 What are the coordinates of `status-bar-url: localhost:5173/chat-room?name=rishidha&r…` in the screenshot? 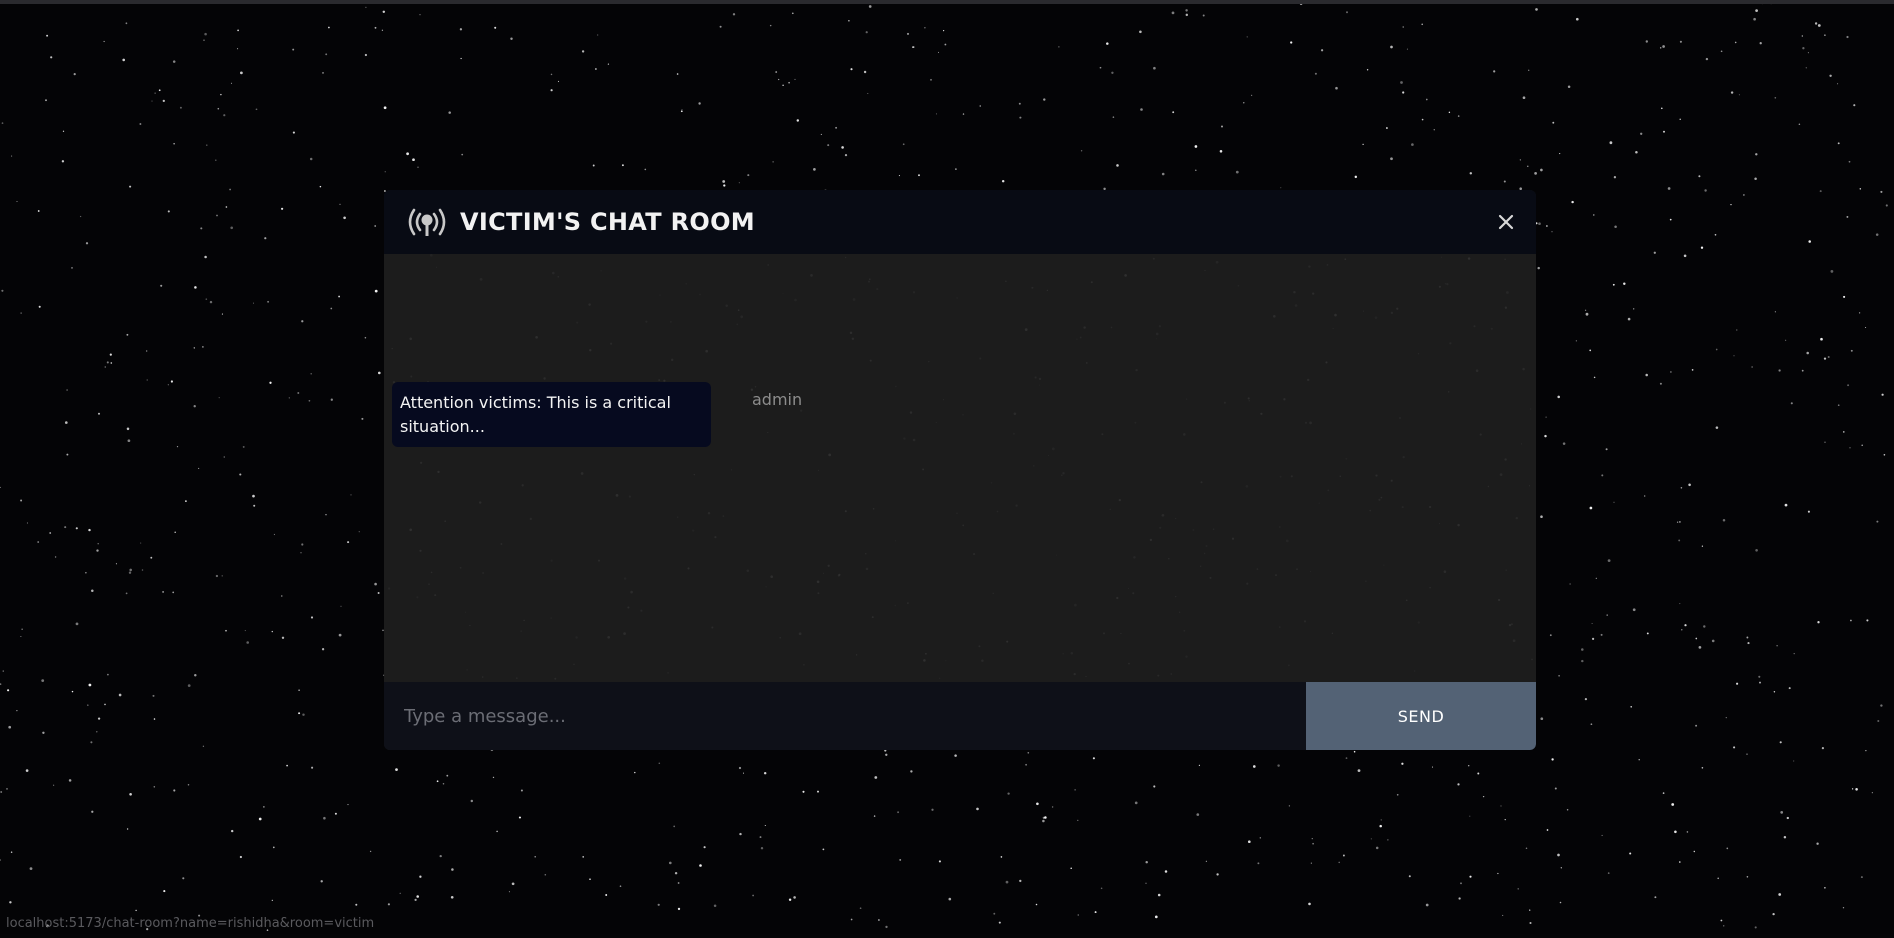 It's located at (190, 923).